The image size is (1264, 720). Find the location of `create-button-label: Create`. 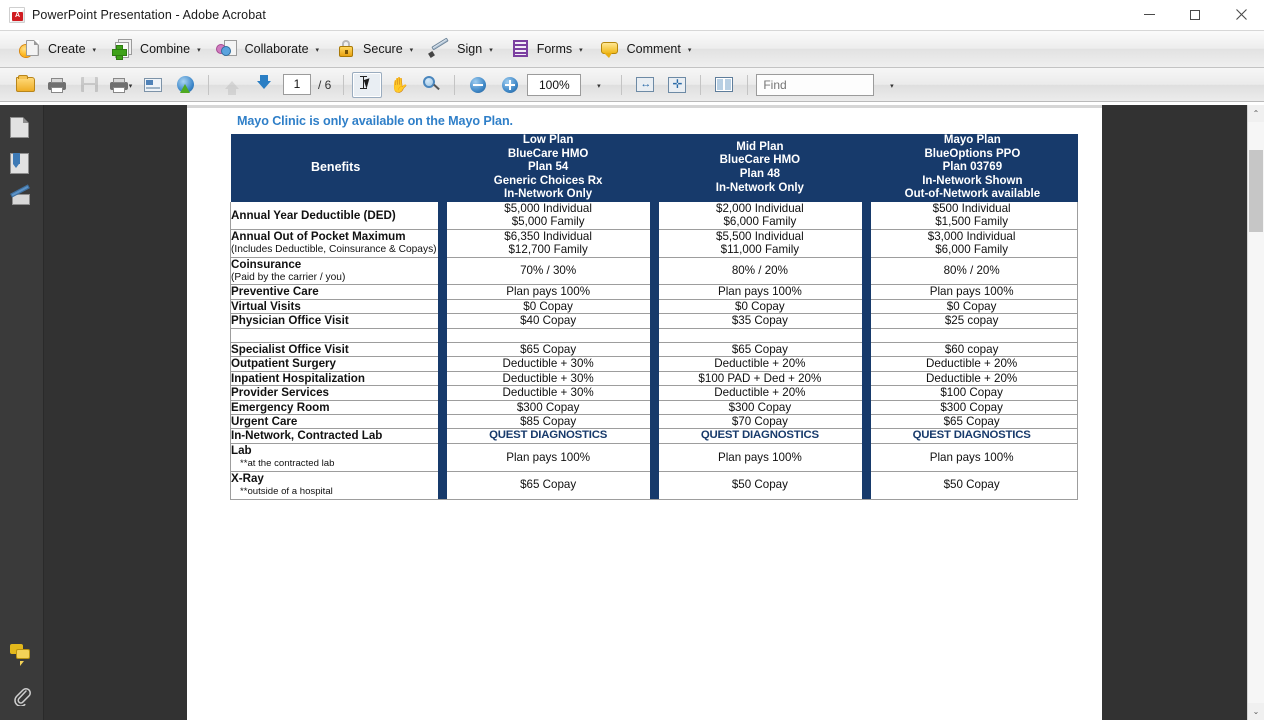

create-button-label: Create is located at coordinates (67, 49).